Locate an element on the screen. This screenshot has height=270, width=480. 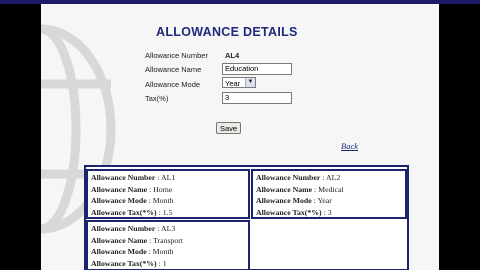
record-number: AL1 is located at coordinates (168, 177).